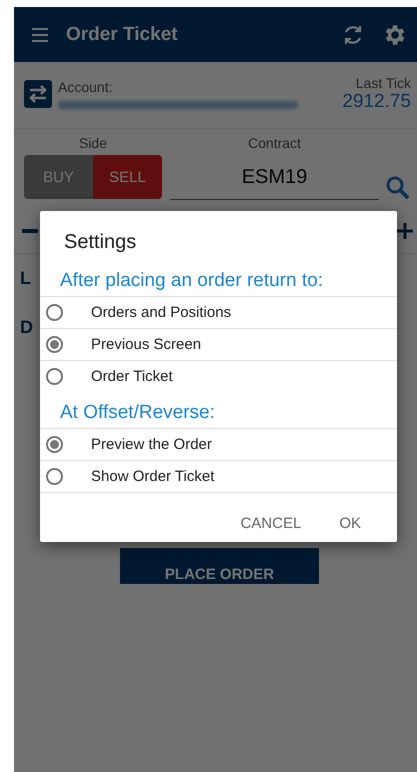  What do you see at coordinates (350, 523) in the screenshot?
I see `dialog-button: OK` at bounding box center [350, 523].